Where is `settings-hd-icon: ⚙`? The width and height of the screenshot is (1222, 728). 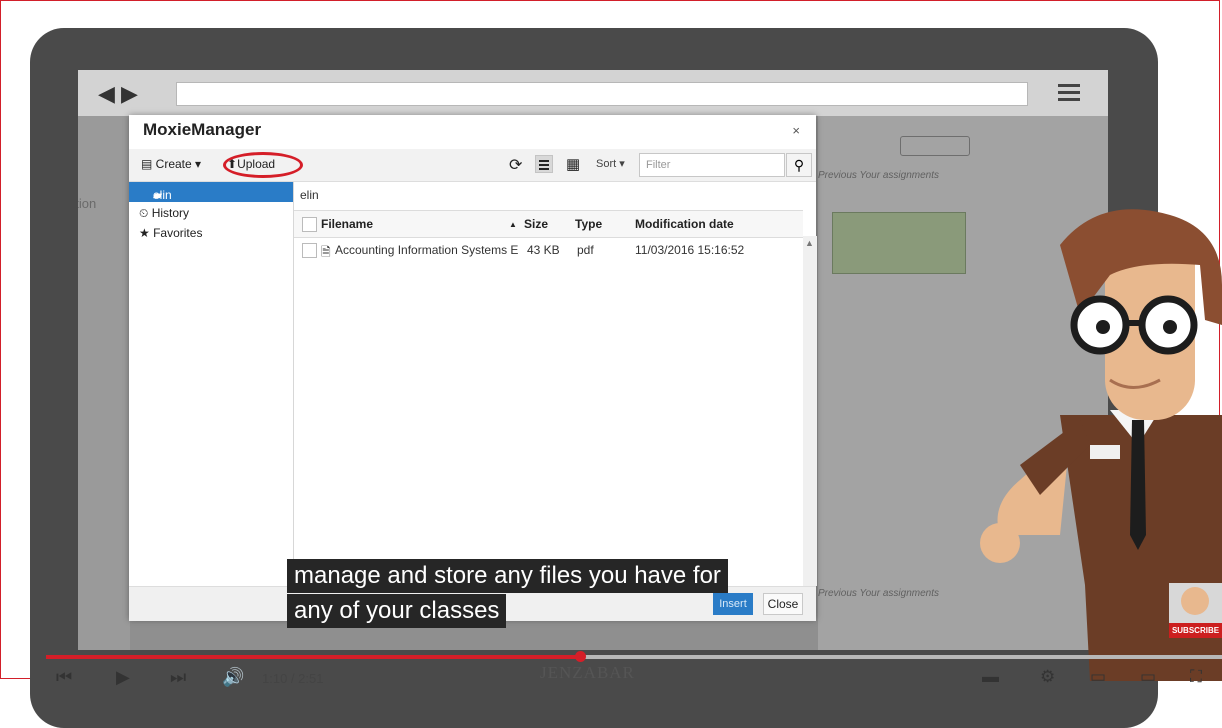 settings-hd-icon: ⚙ is located at coordinates (1047, 677).